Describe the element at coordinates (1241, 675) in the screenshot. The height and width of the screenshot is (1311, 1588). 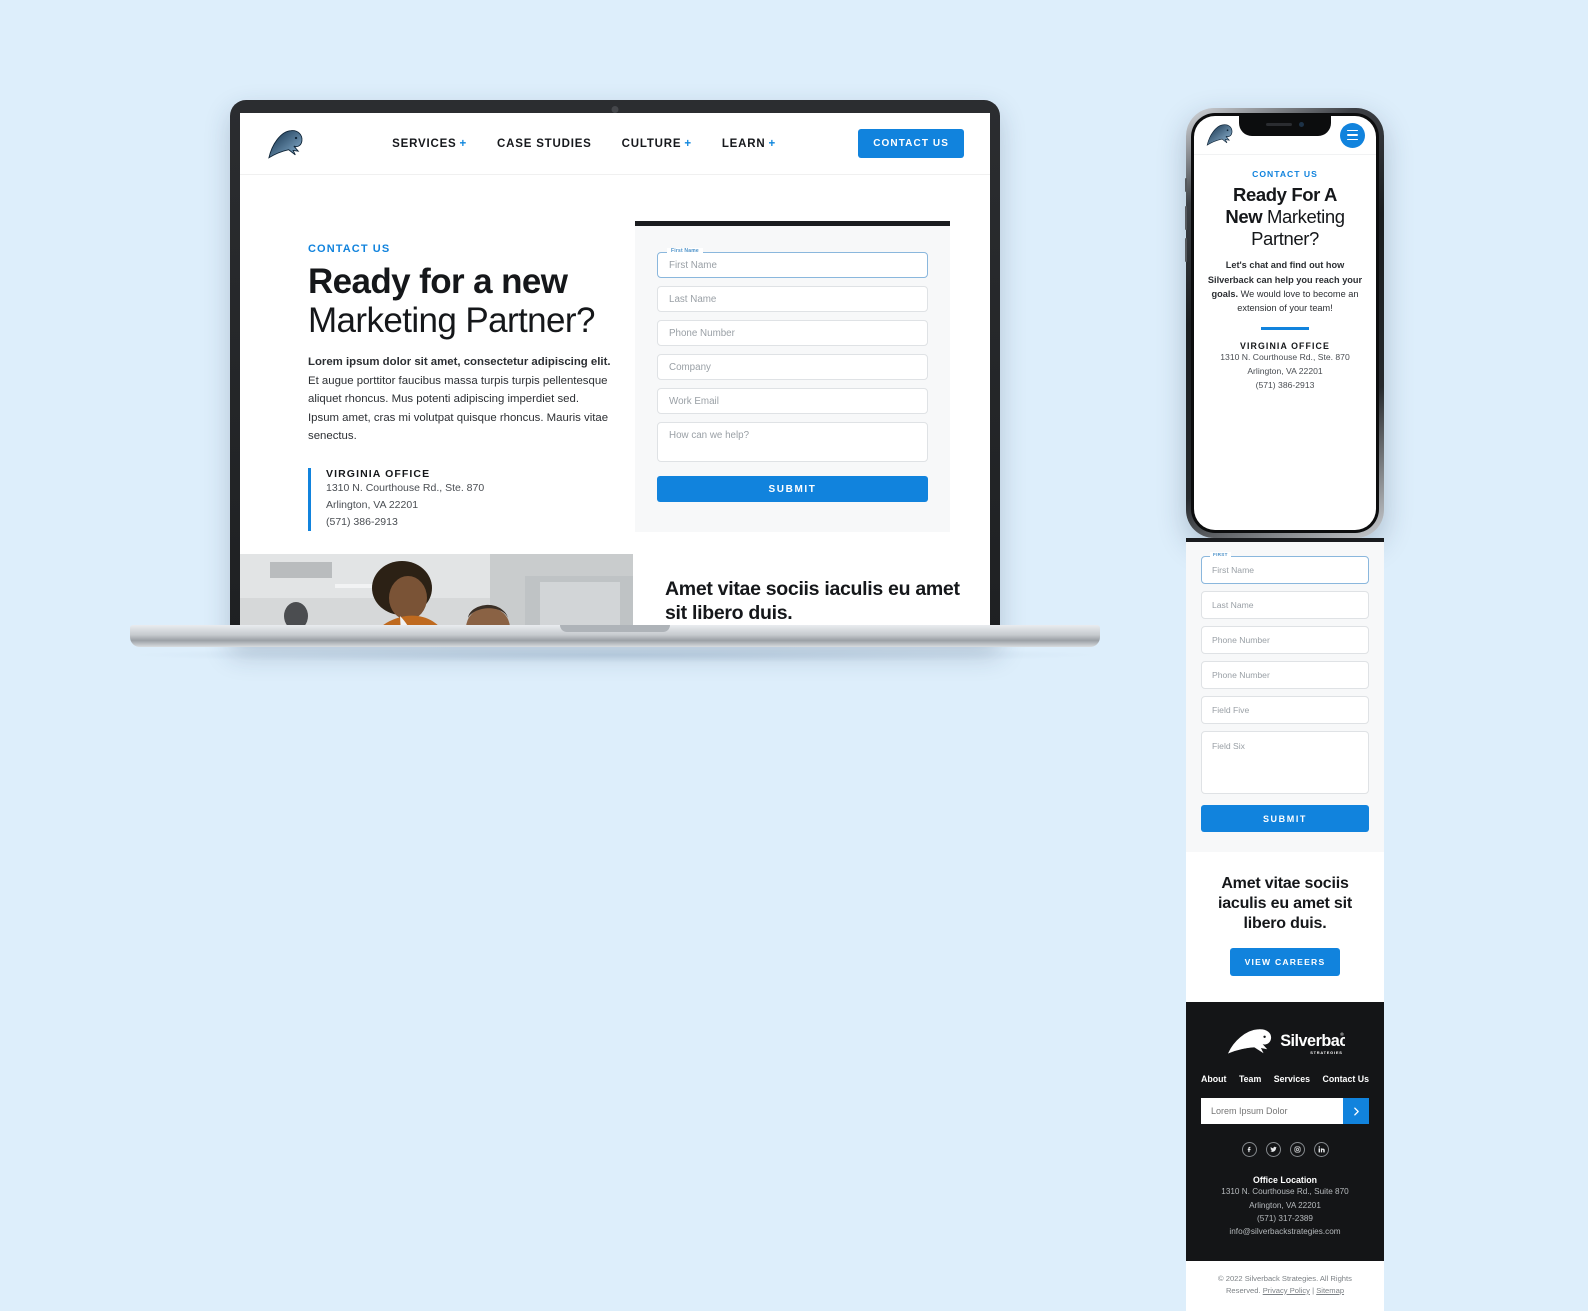
I see `mobile-phone-number-2-placeholder: Phone Number` at that location.